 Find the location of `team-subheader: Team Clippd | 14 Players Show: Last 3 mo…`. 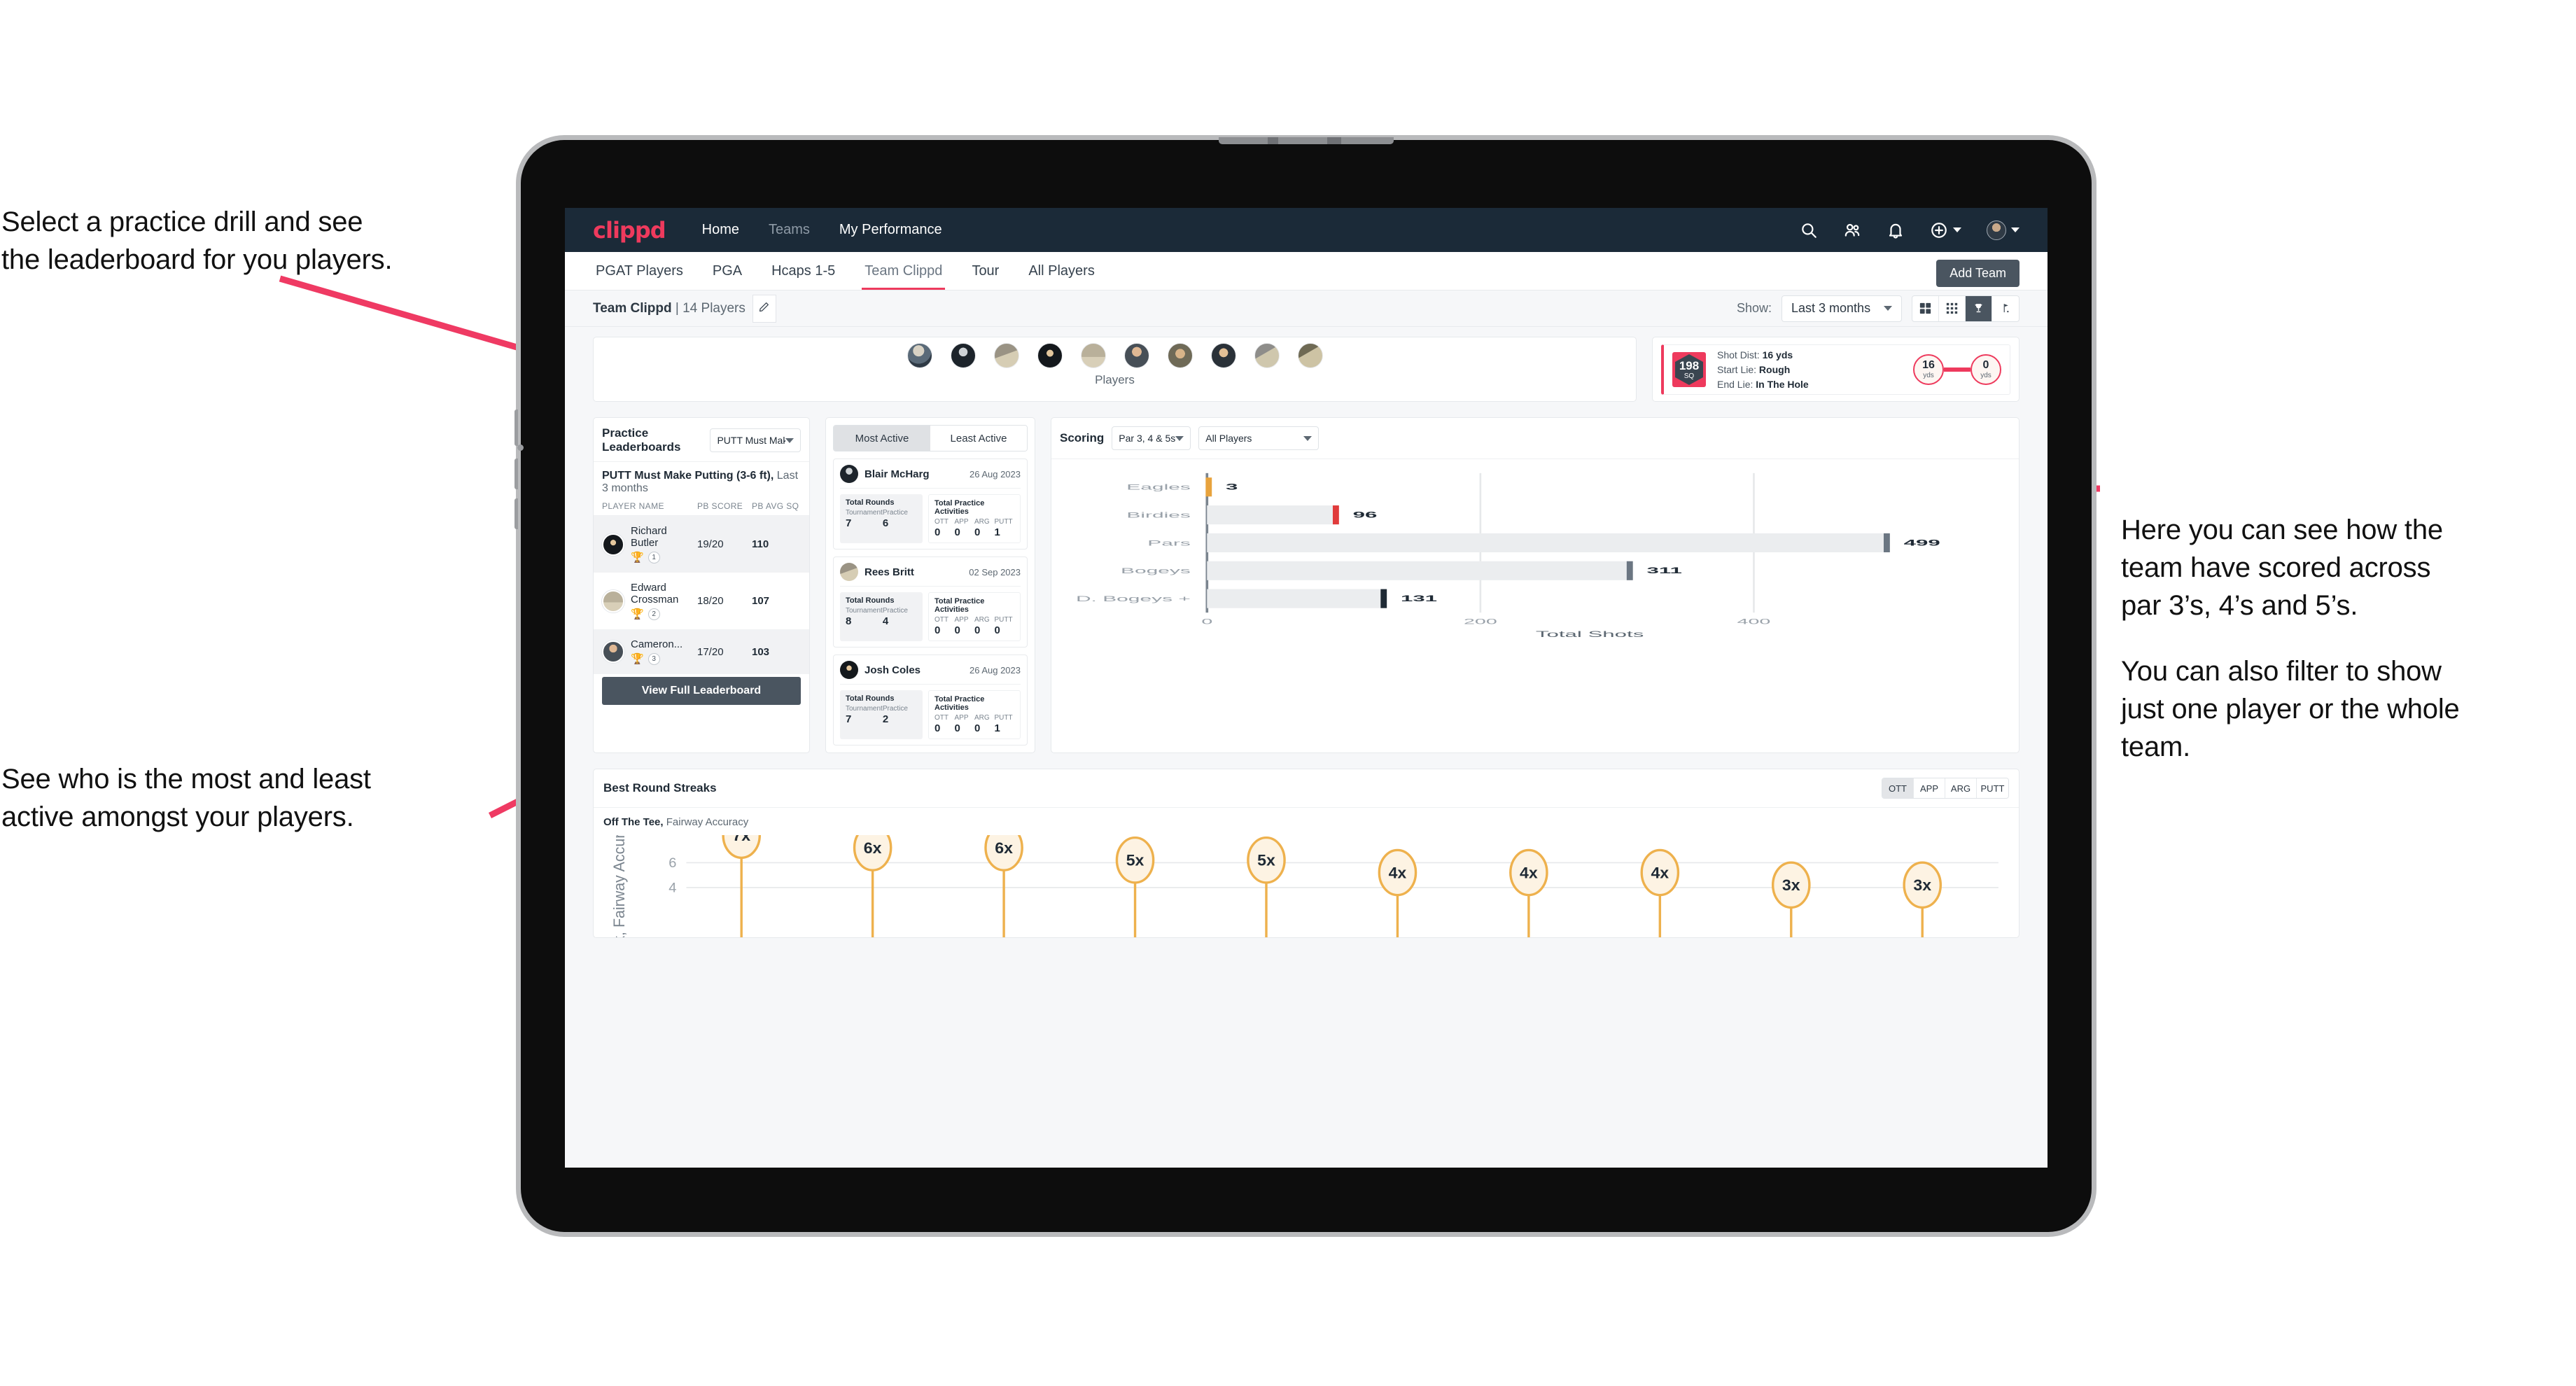

team-subheader: Team Clippd | 14 Players Show: Last 3 mo… is located at coordinates (1306, 308).